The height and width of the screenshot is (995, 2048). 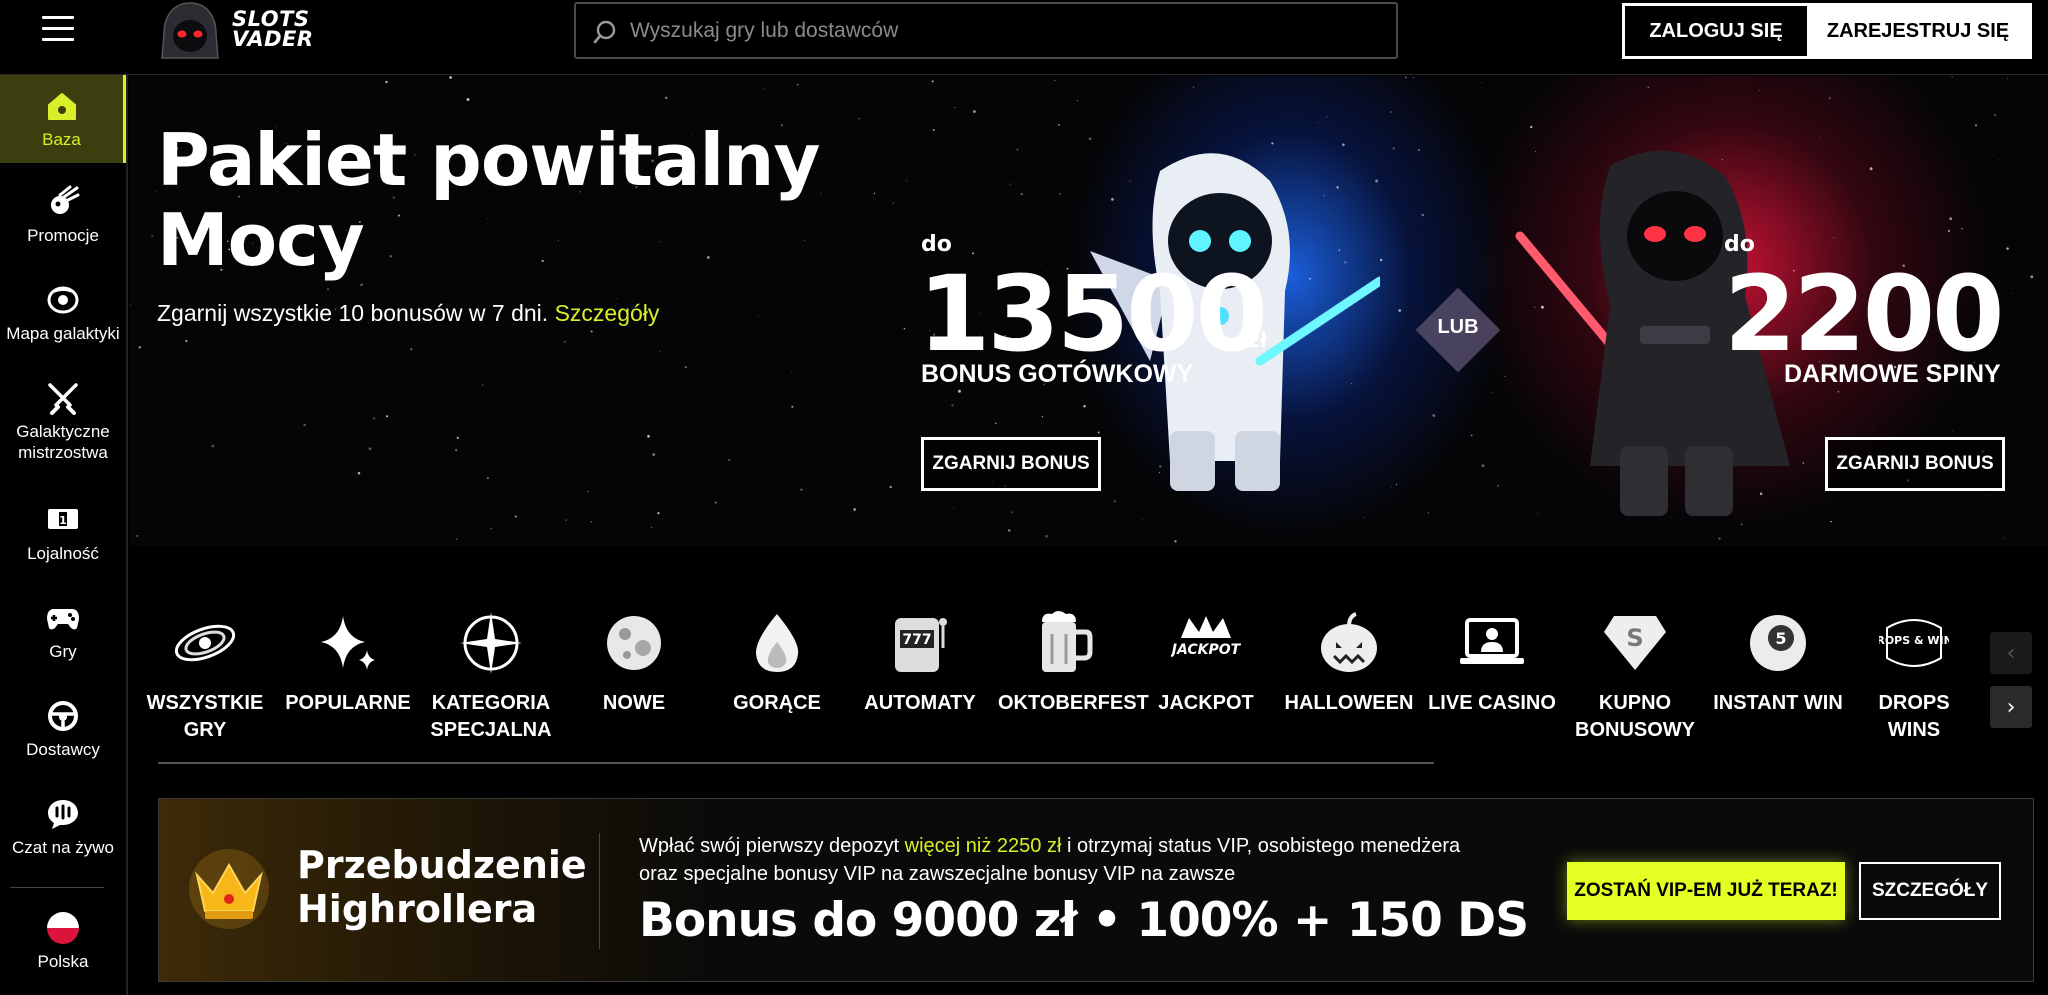 I want to click on steering-wheel-icon, so click(x=63, y=716).